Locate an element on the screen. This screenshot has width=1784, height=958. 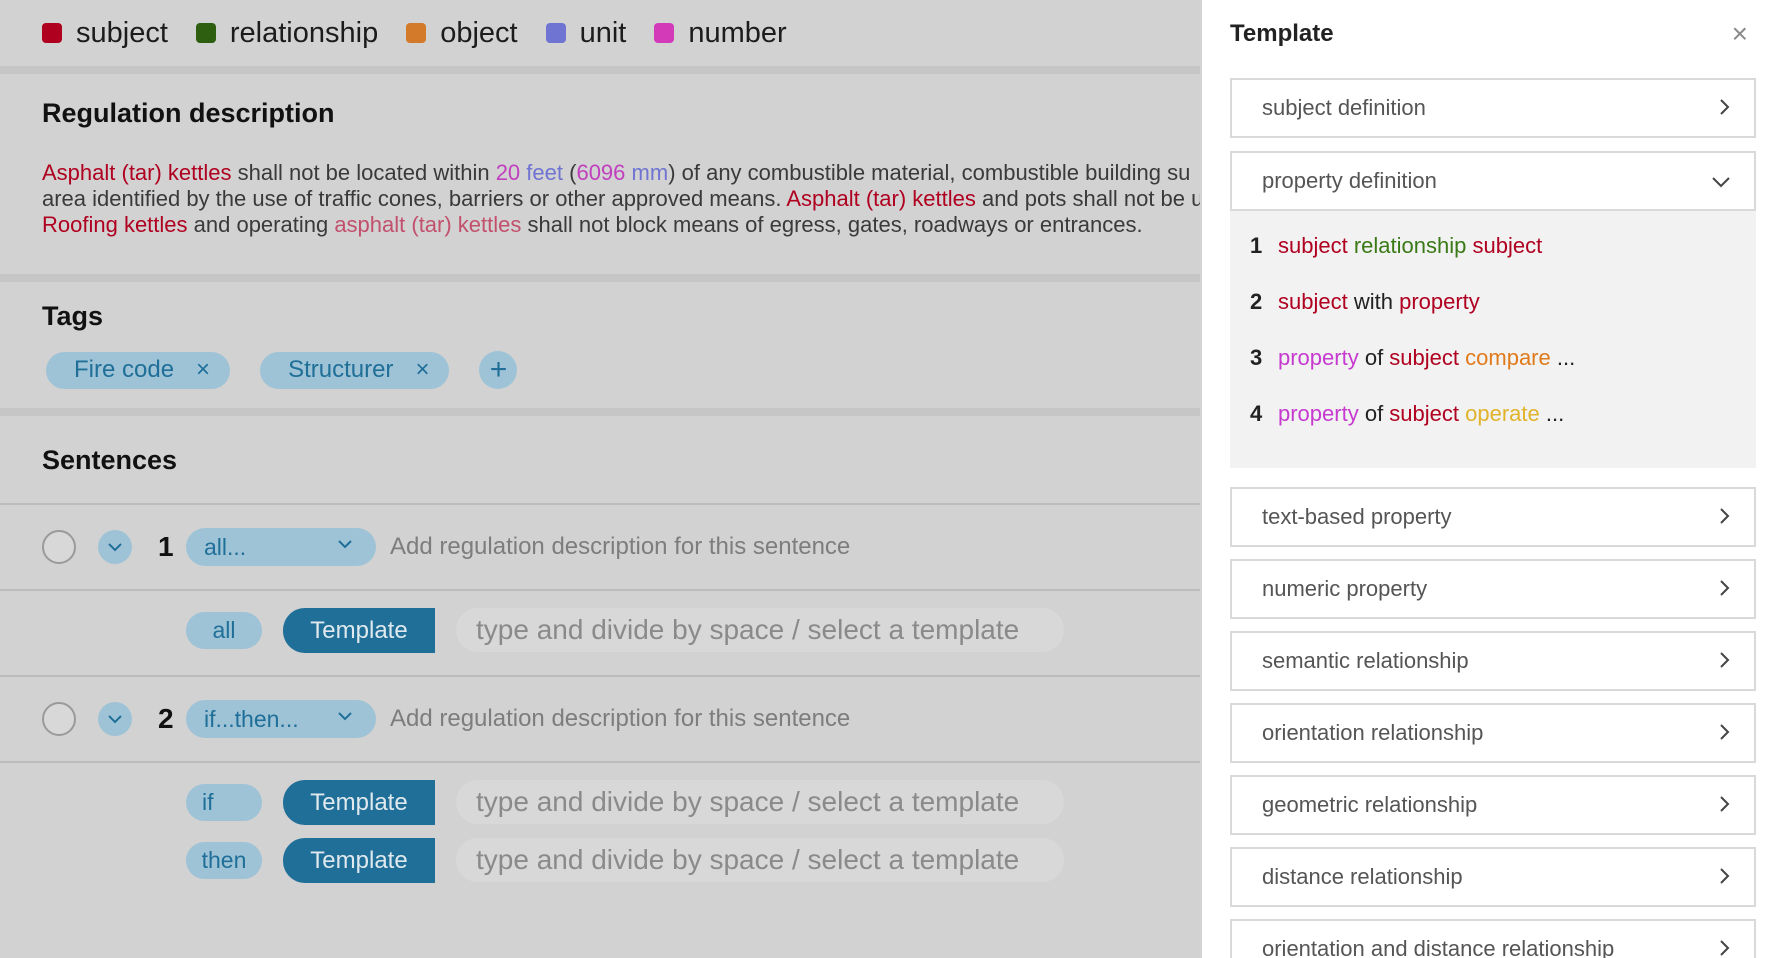
section-numeric-property: numeric property is located at coordinates (1493, 589).